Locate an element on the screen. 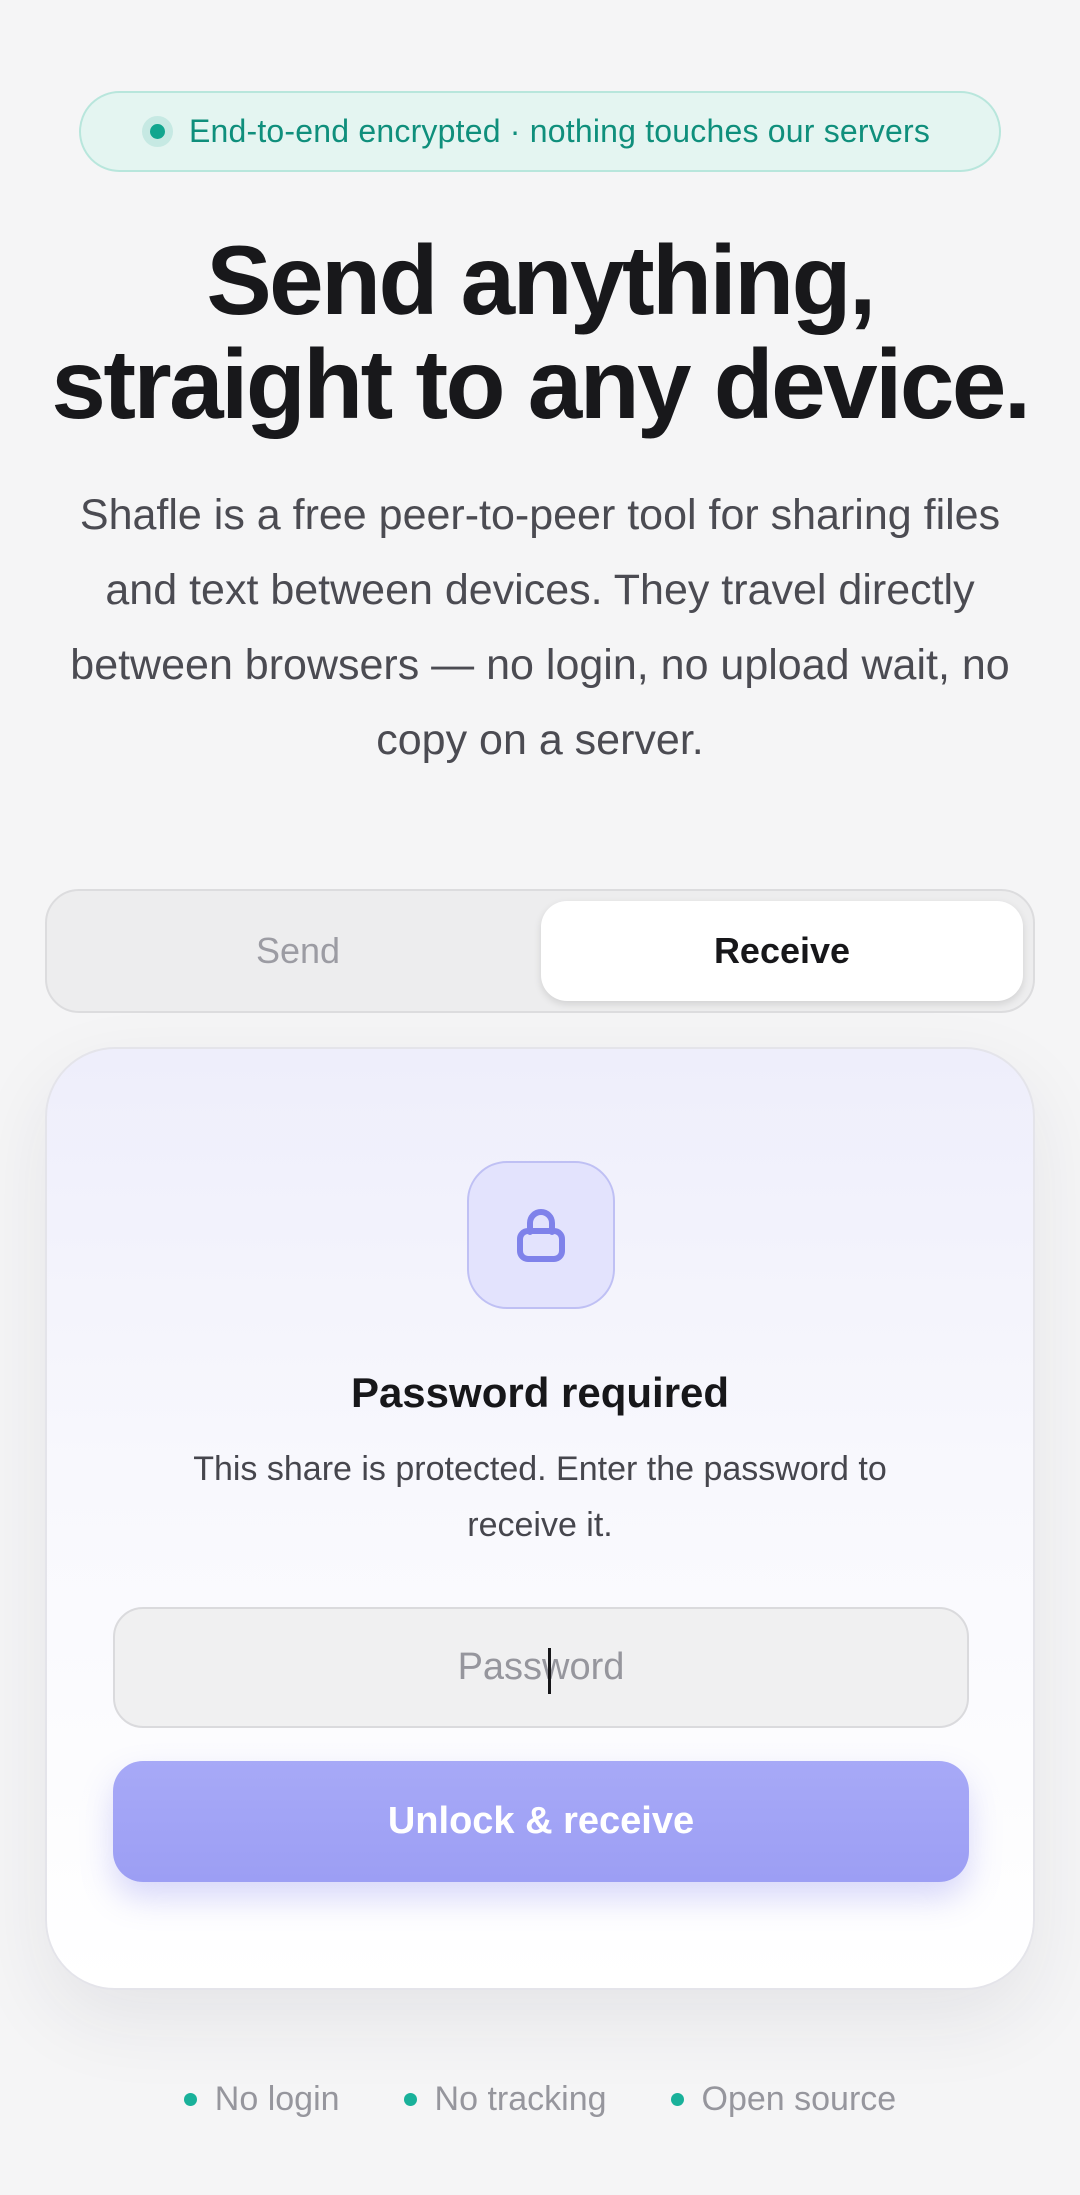 The height and width of the screenshot is (2195, 1080). feature-item: No tracking is located at coordinates (505, 2099).